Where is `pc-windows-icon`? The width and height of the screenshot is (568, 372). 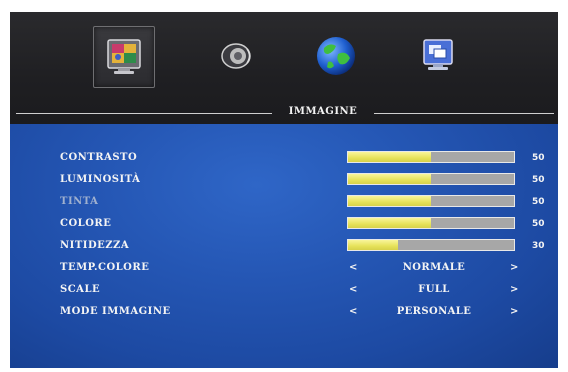
pc-windows-icon is located at coordinates (438, 54).